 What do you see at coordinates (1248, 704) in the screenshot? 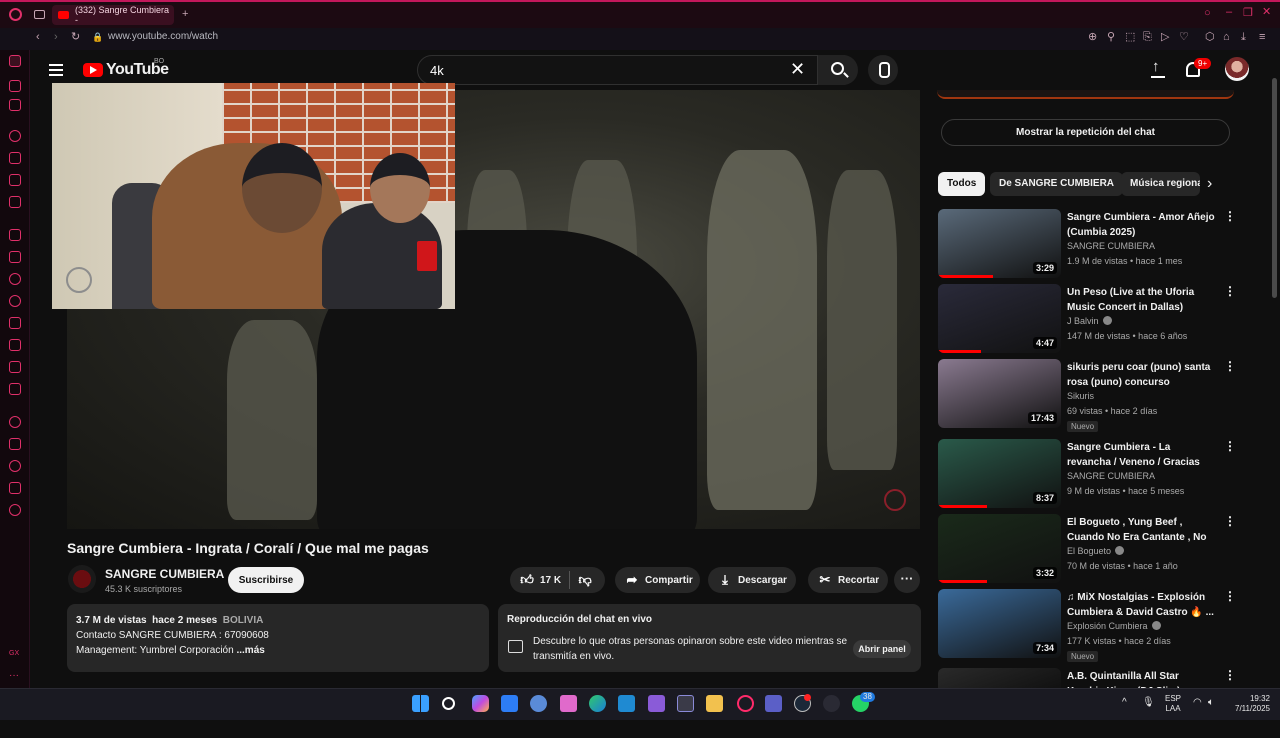
I see `clock: 19:32 7/11/2025` at bounding box center [1248, 704].